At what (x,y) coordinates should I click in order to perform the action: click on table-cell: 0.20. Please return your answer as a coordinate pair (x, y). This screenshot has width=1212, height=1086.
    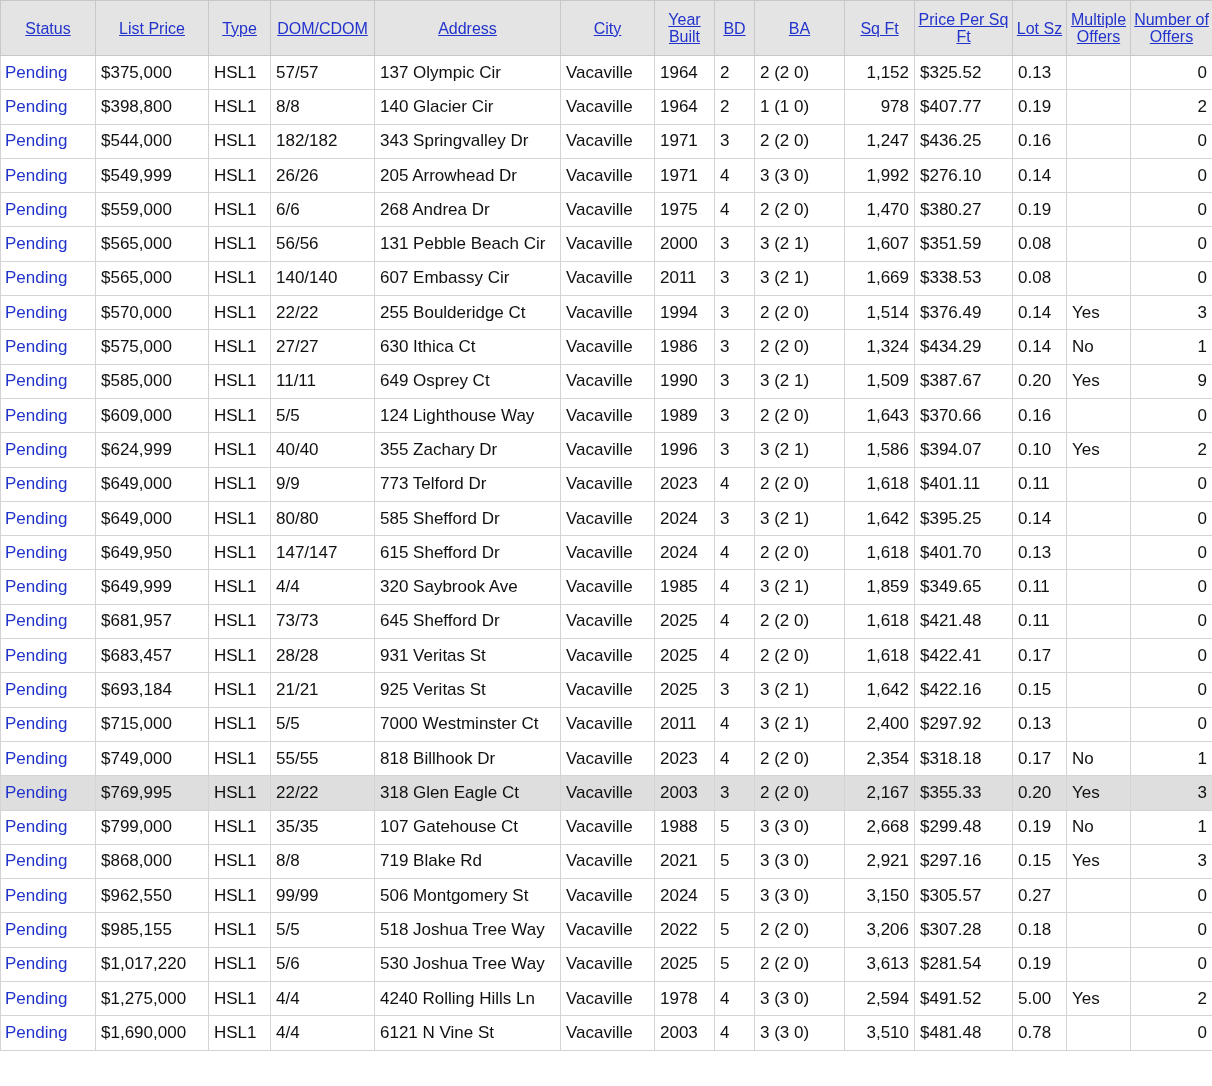
    Looking at the image, I should click on (1039, 381).